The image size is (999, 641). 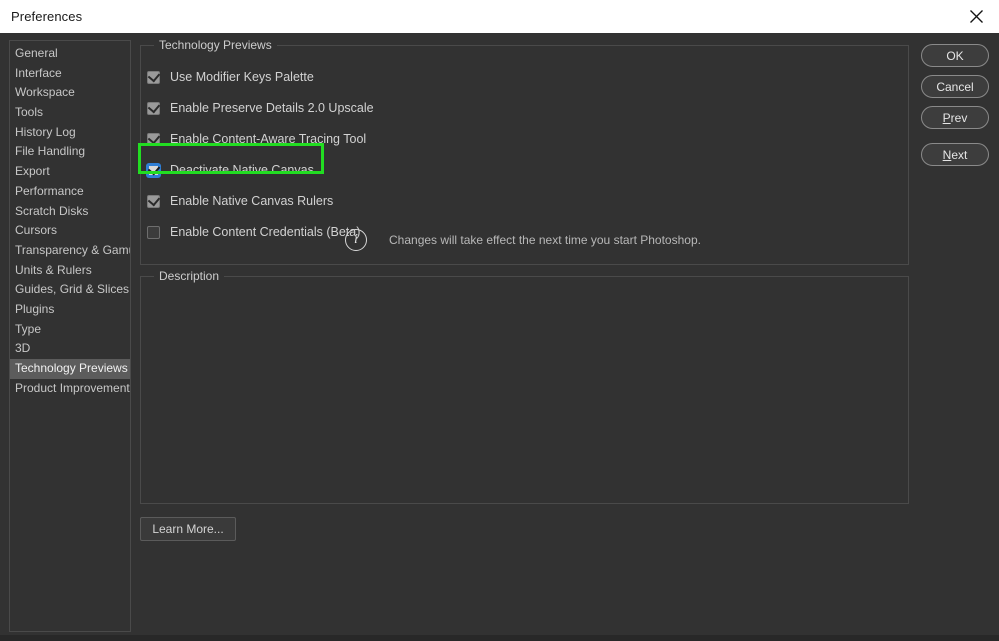 I want to click on checkbox-row-enable-preserve-details-2-0-upscale: Enable Preserve Details 2.0 Upscale, so click(x=260, y=108).